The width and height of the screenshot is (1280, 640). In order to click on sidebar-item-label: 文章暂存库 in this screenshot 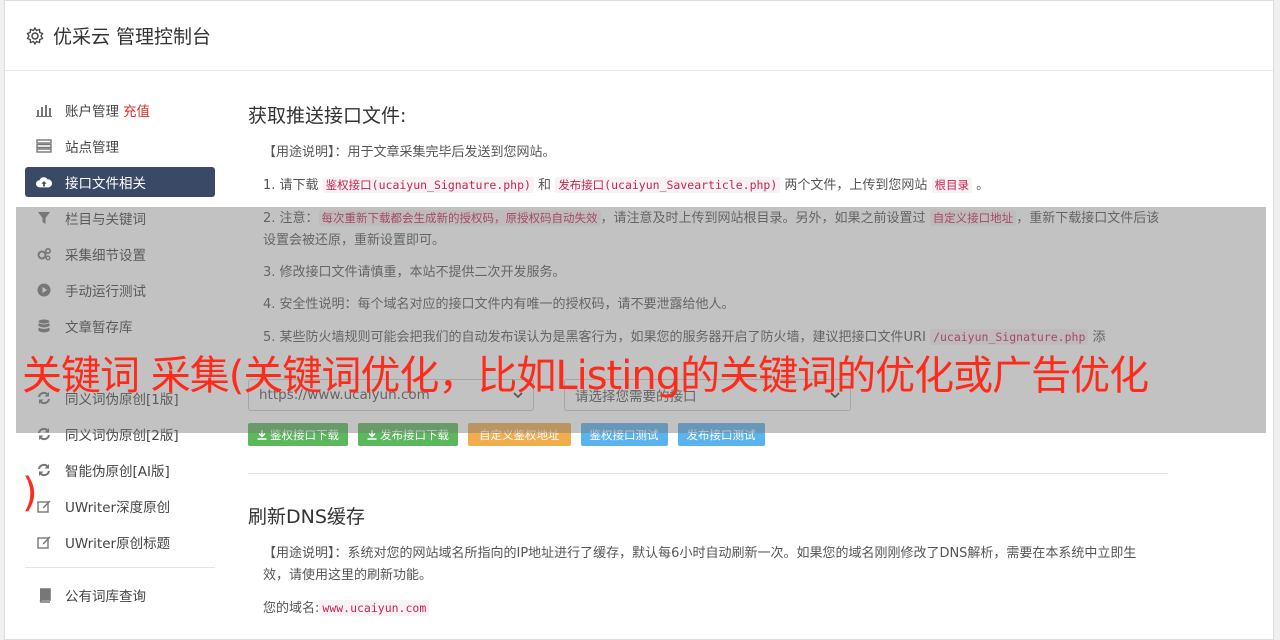, I will do `click(99, 328)`.